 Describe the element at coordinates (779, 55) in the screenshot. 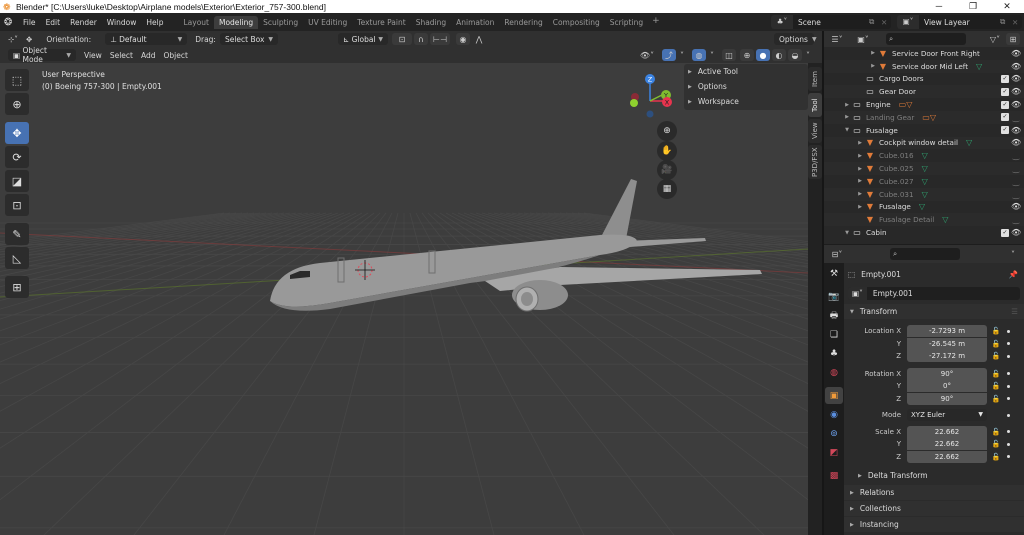

I see `material-preview-icon: ◐` at that location.